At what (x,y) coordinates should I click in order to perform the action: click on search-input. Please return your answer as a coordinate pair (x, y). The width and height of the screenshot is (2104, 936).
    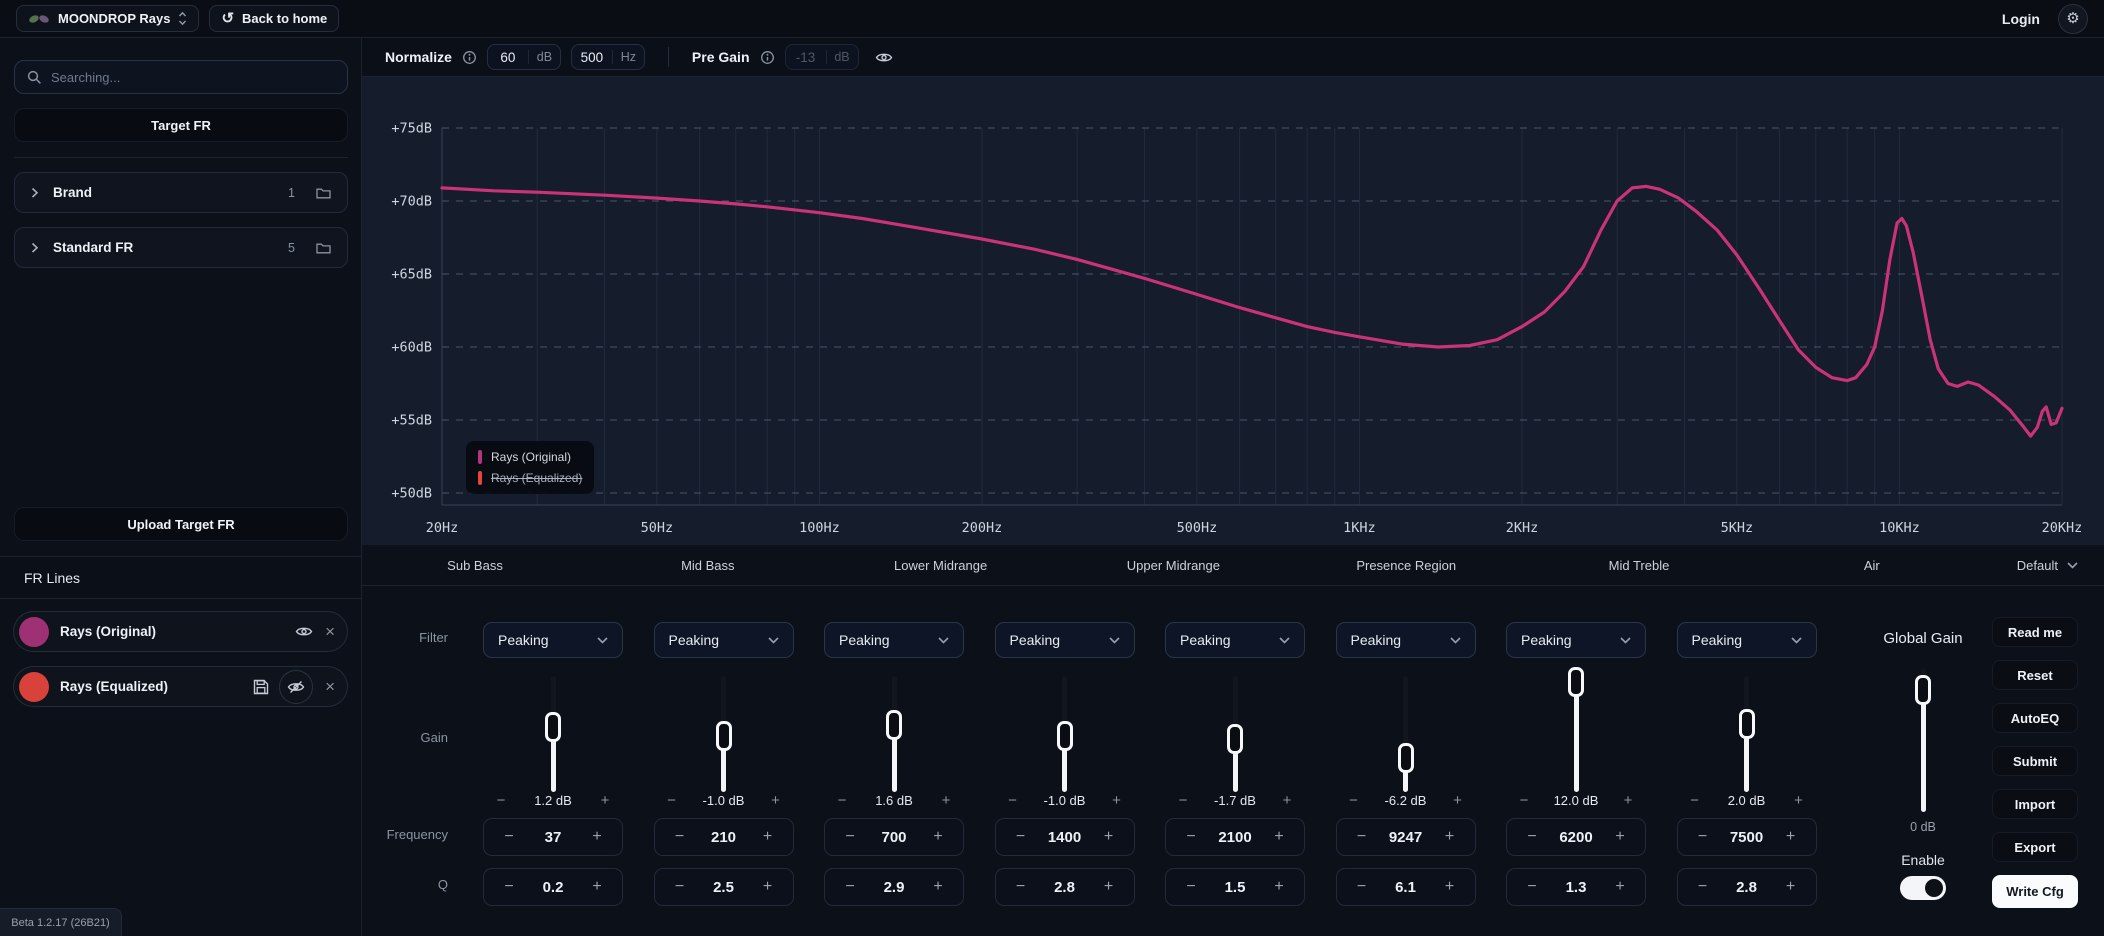
    Looking at the image, I should click on (193, 77).